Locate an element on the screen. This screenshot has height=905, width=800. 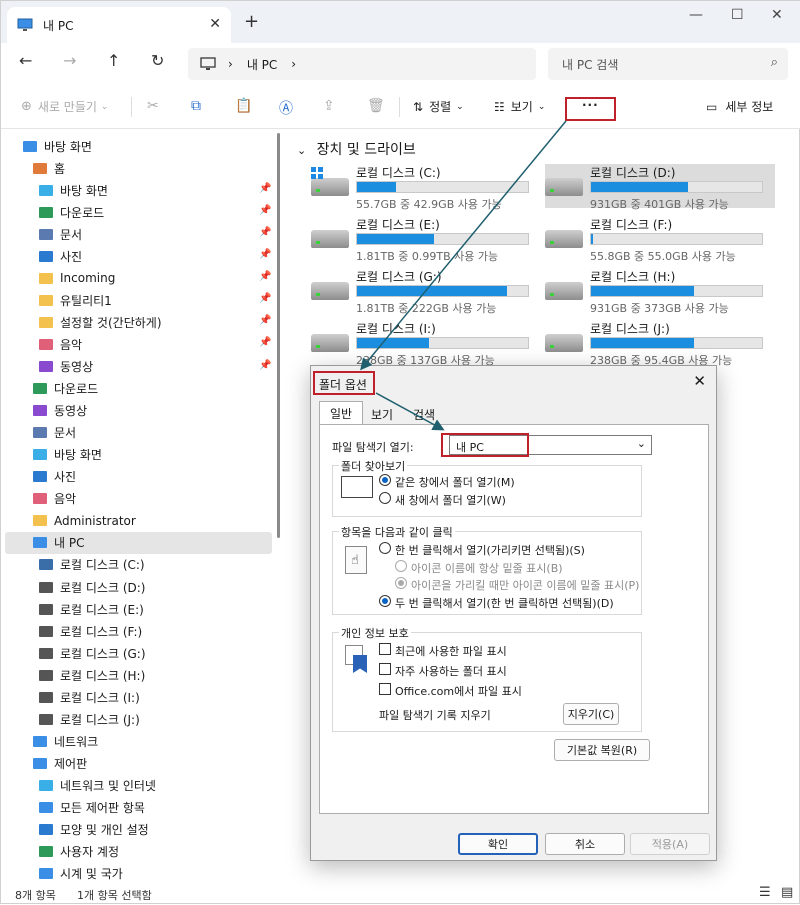
drive-usage-fill is located at coordinates (432, 291).